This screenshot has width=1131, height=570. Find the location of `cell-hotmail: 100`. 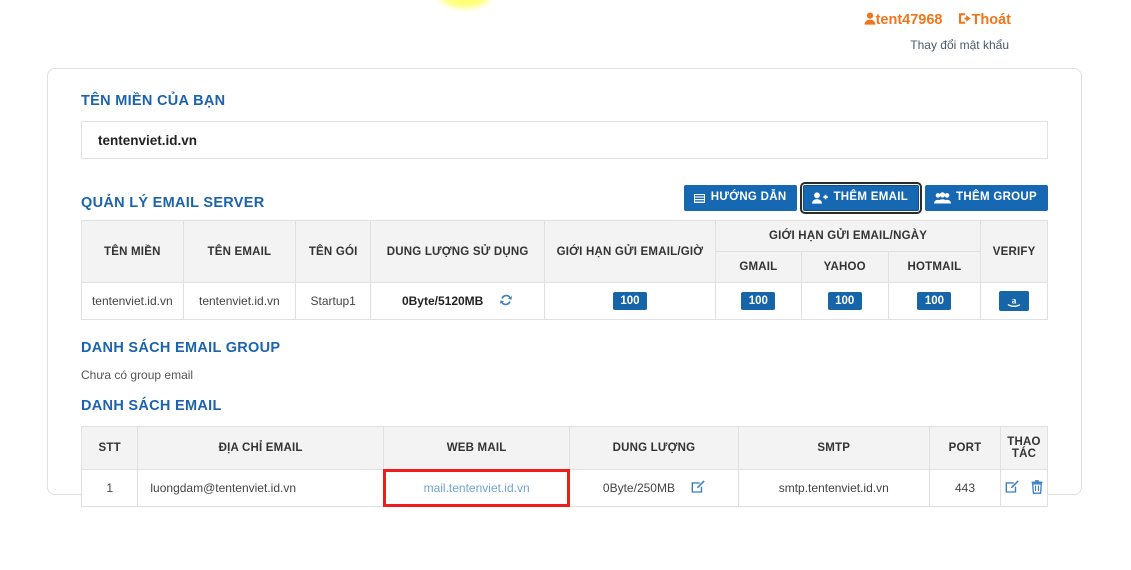

cell-hotmail: 100 is located at coordinates (934, 301).